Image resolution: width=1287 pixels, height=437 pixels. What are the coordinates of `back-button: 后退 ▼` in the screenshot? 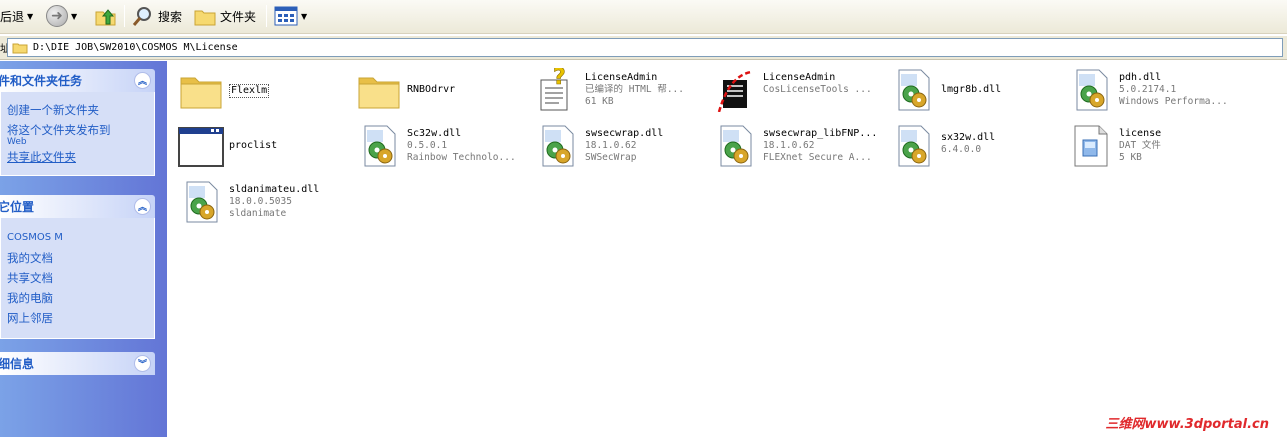 It's located at (16, 16).